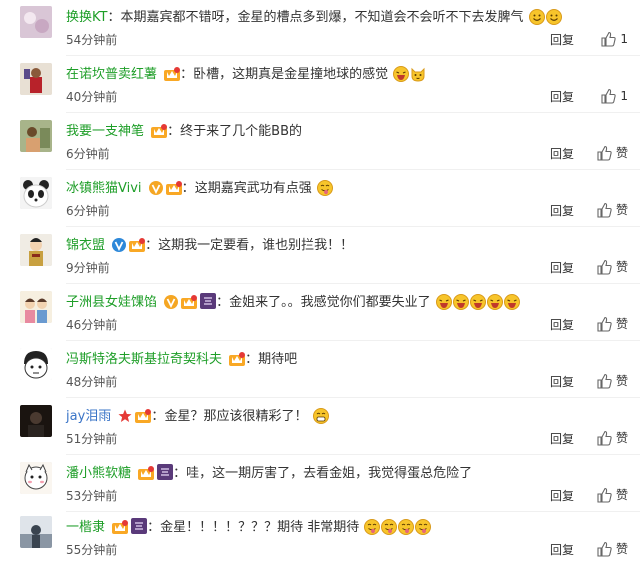 Image resolution: width=640 pixels, height=566 pixels. Describe the element at coordinates (88, 416) in the screenshot. I see `username-link: jay泪雨` at that location.